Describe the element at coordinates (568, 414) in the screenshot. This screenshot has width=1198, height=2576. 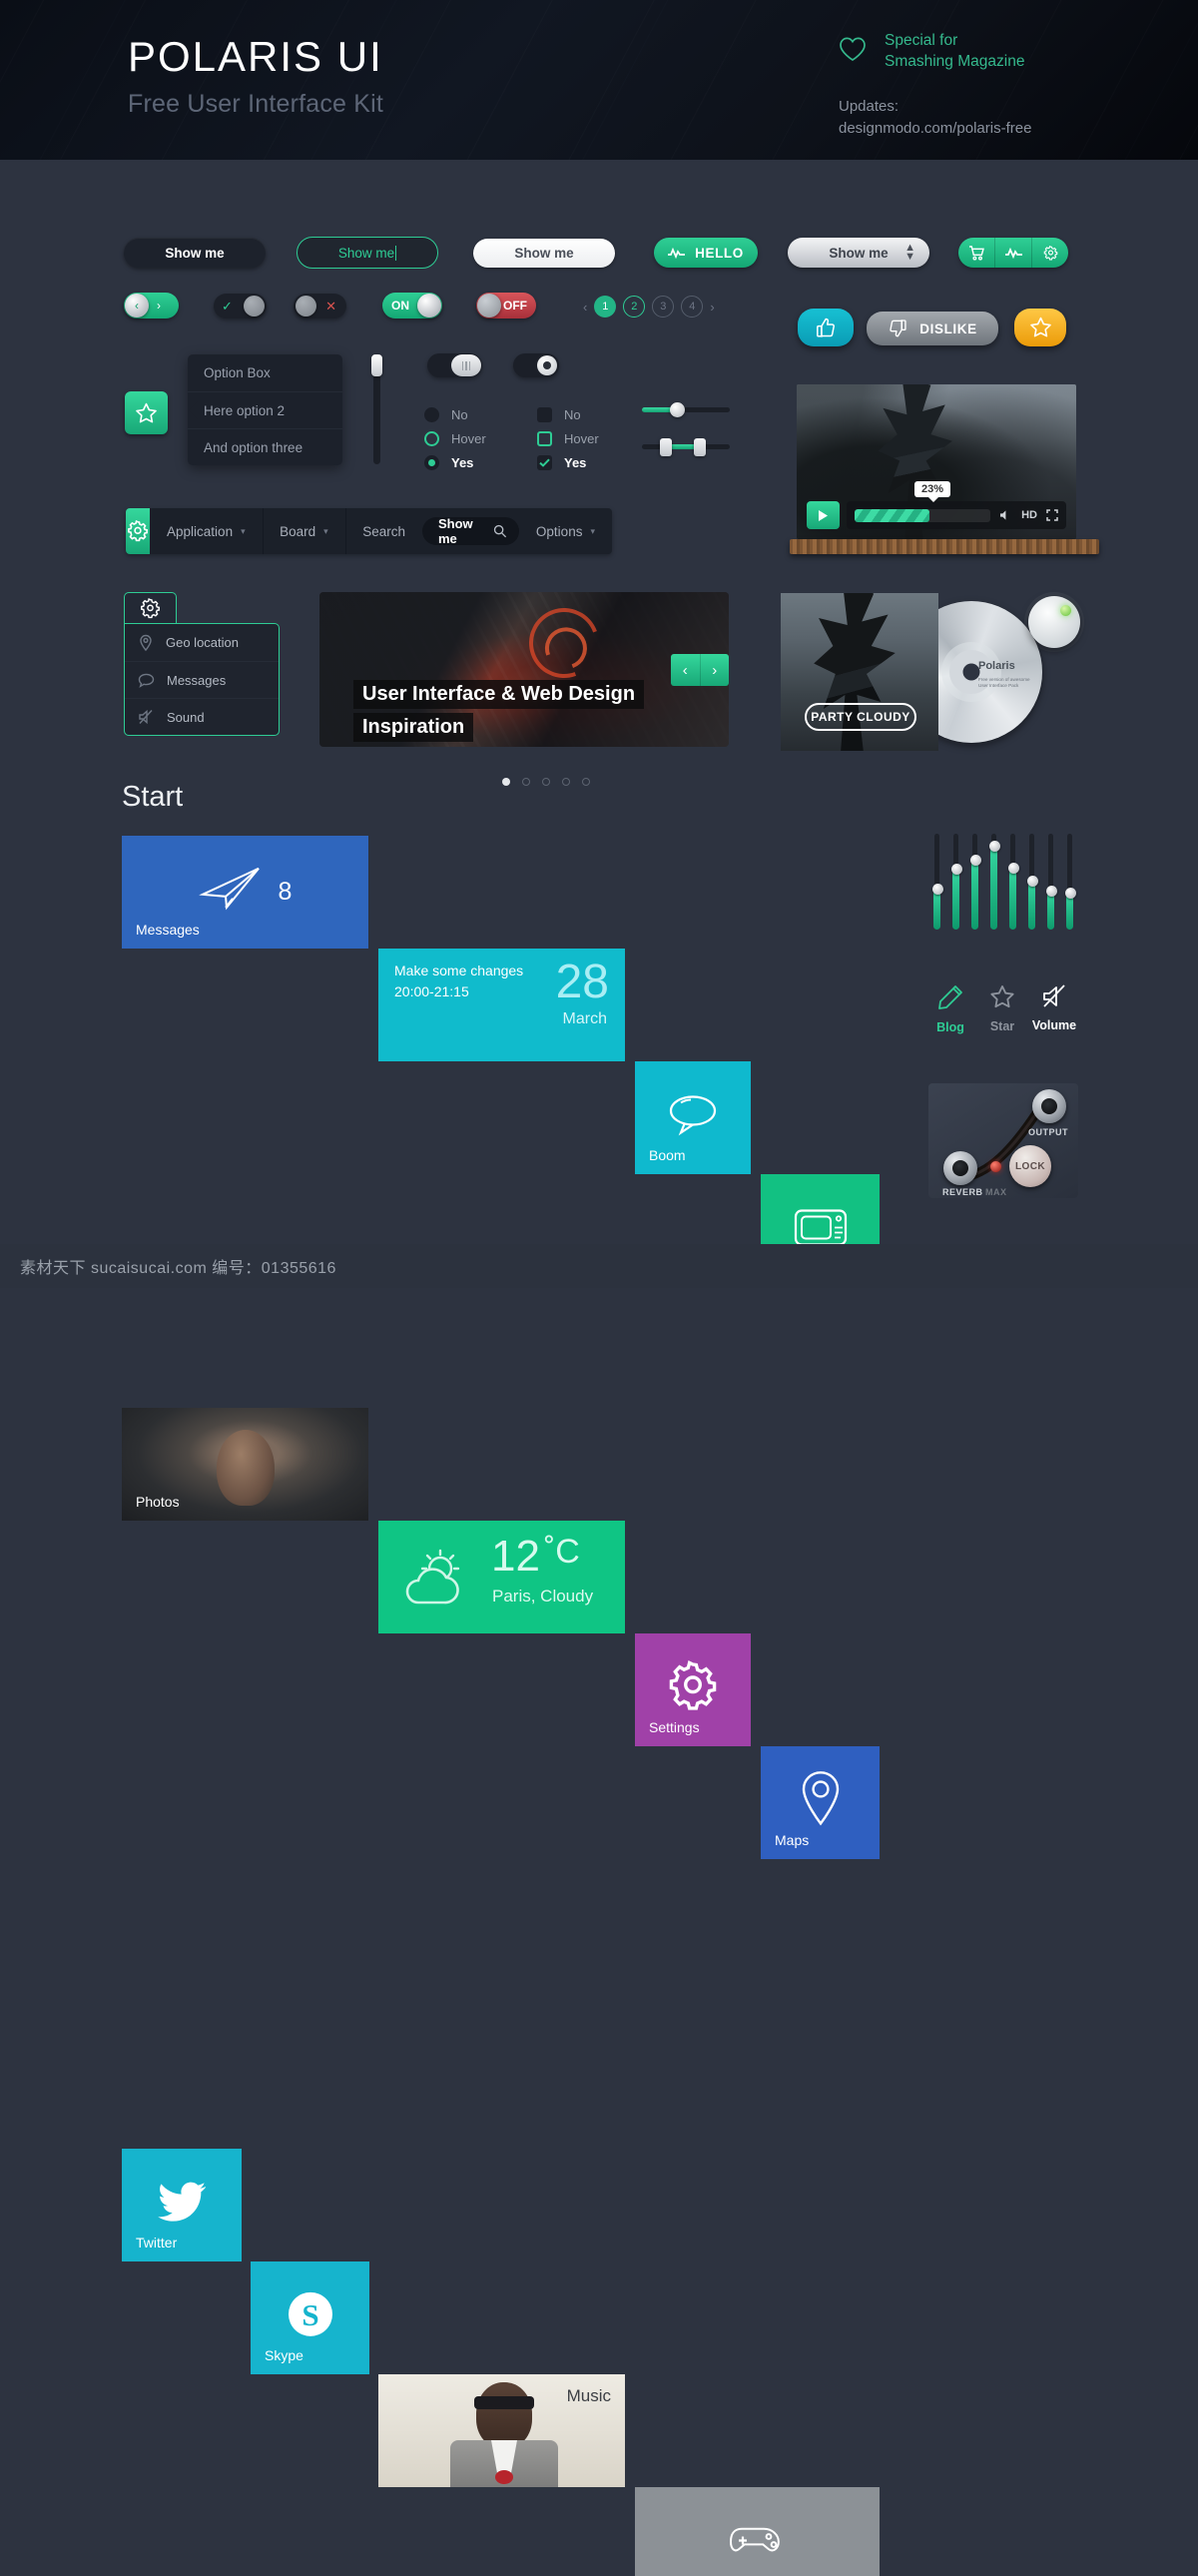
I see `checkbox-no: No` at that location.